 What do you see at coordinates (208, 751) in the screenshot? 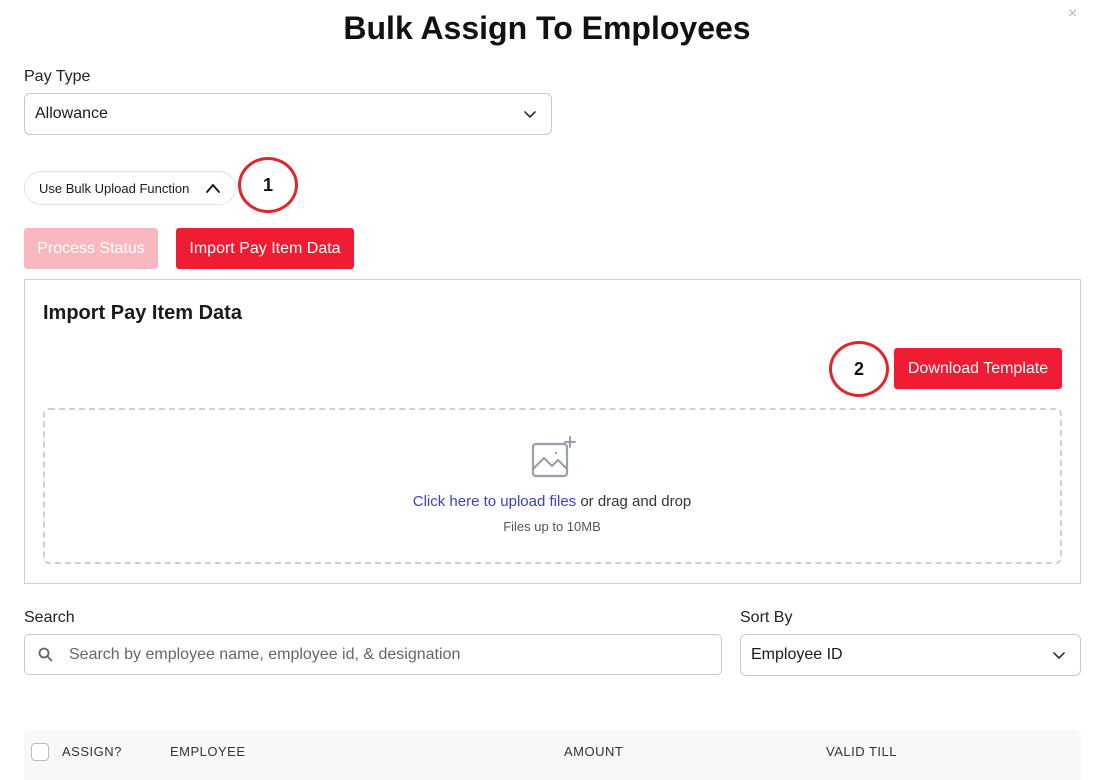
I see `column-header-employee: Employee` at bounding box center [208, 751].